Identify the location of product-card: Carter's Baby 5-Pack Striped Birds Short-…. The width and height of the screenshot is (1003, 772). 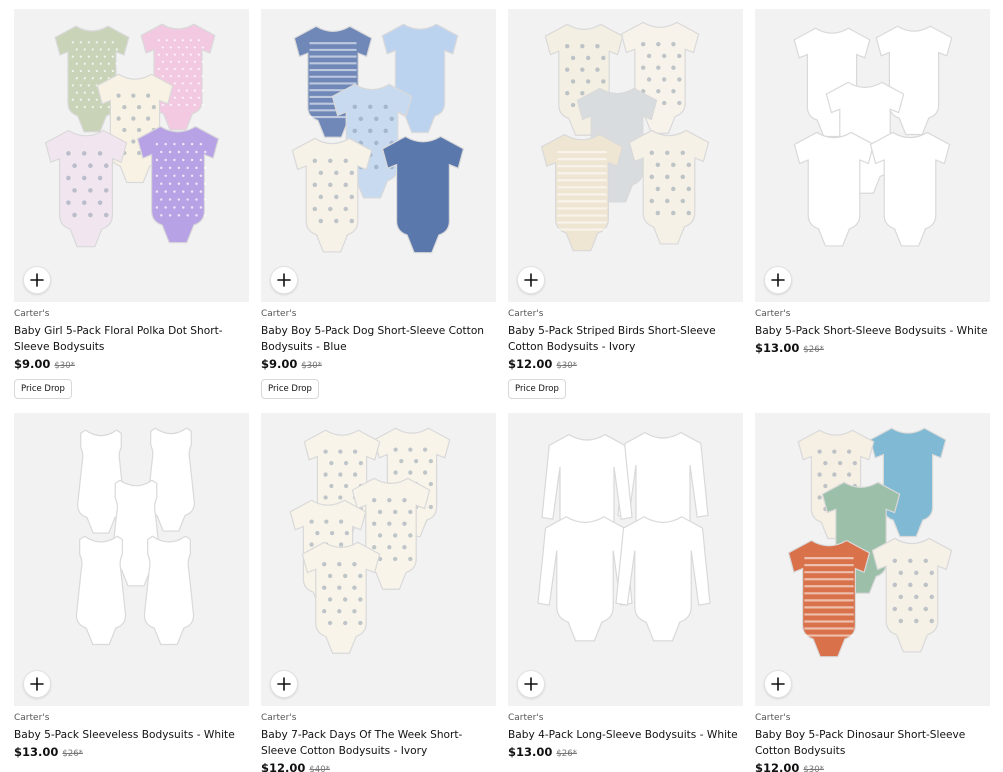
(625, 204).